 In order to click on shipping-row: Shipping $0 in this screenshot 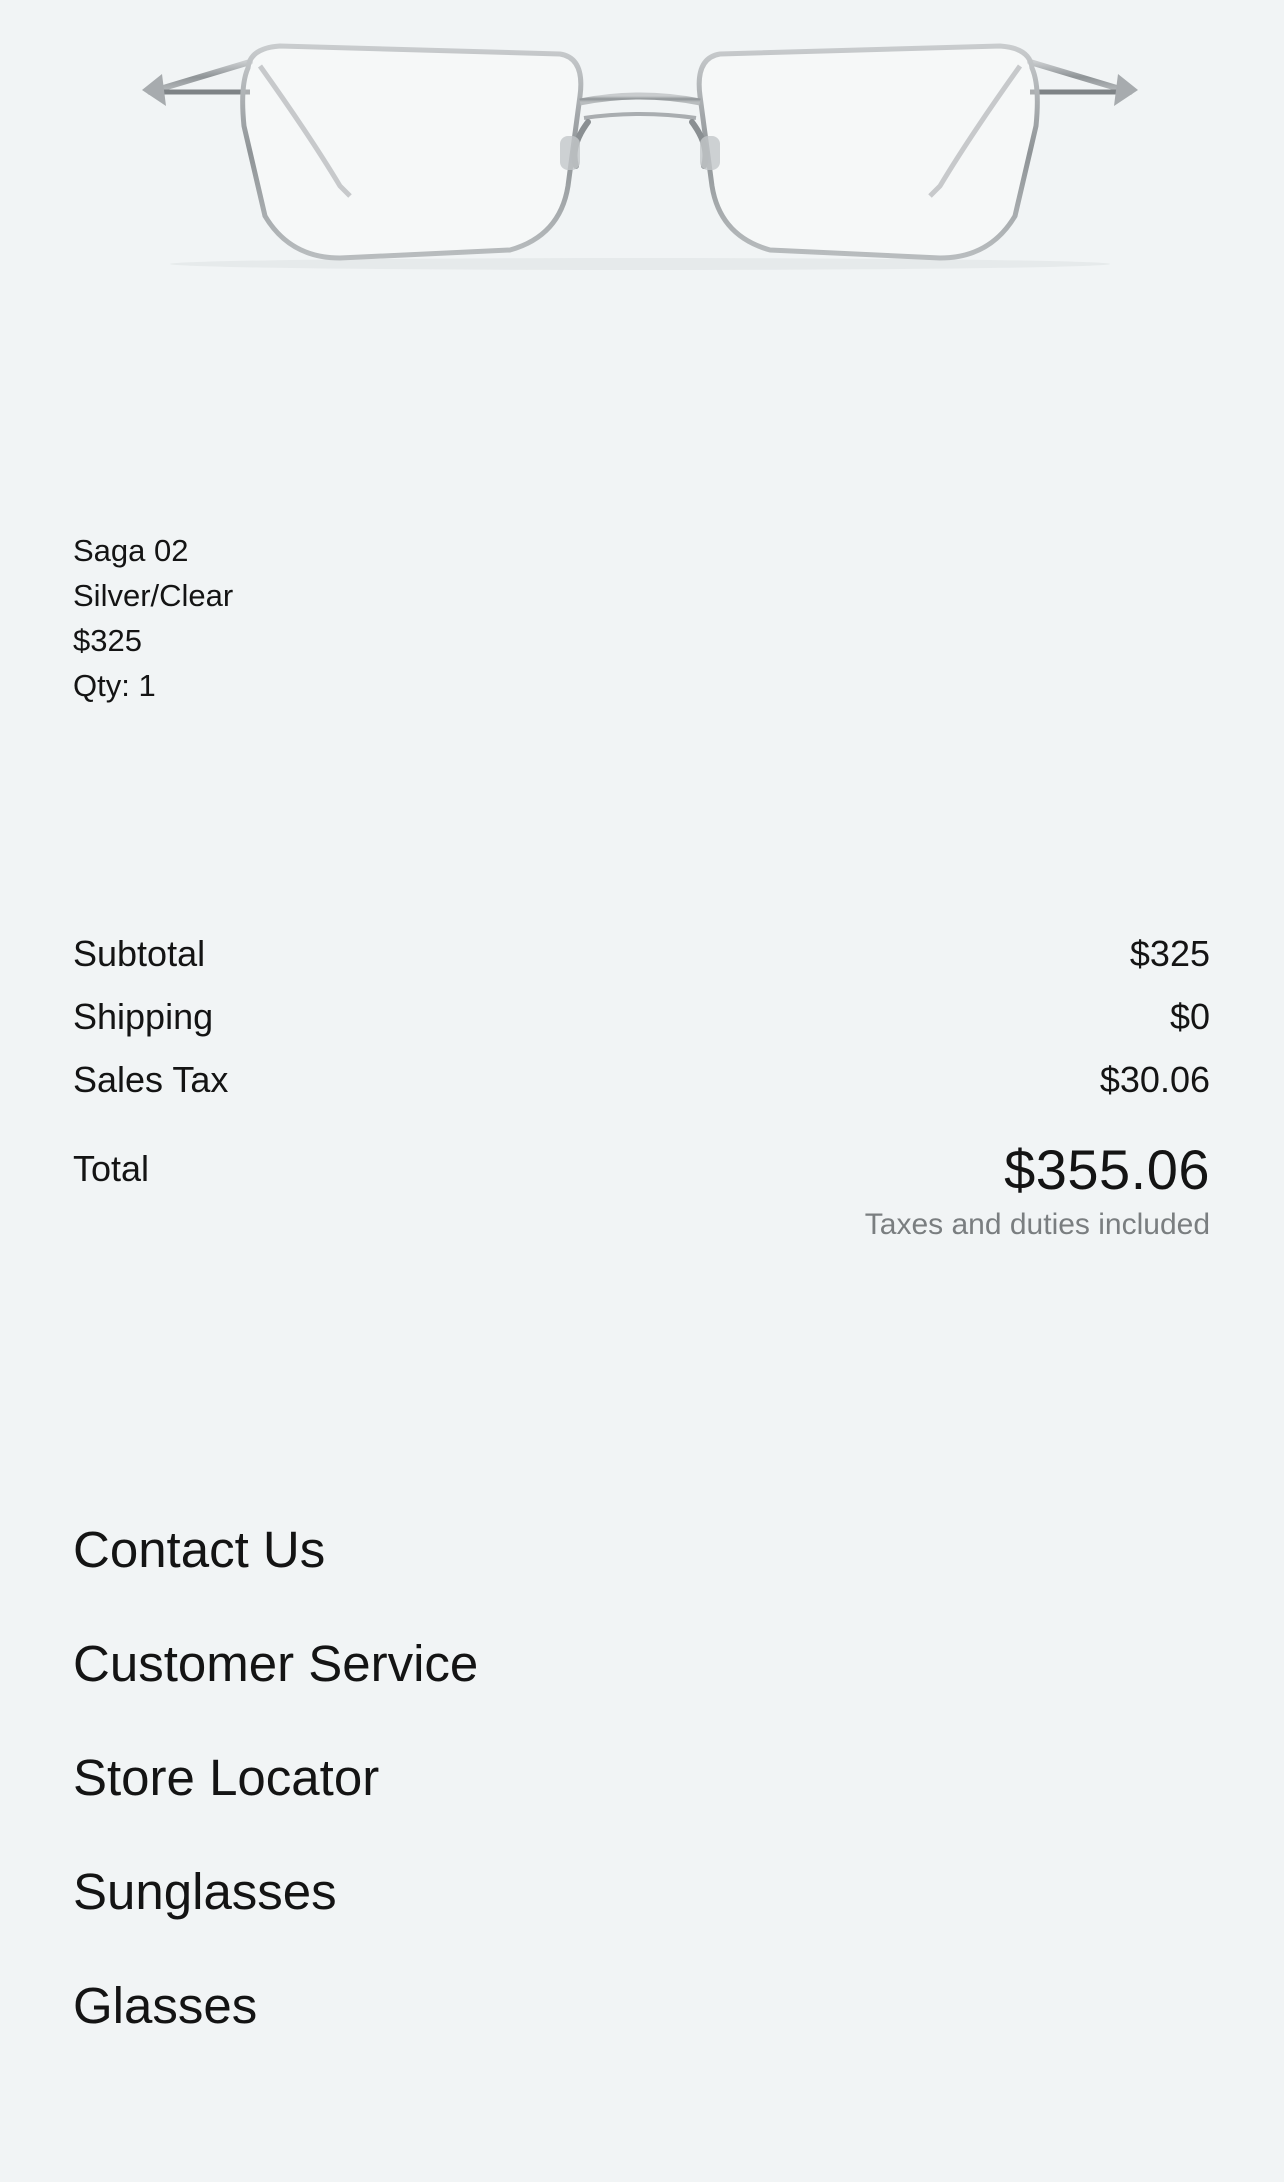, I will do `click(641, 1016)`.